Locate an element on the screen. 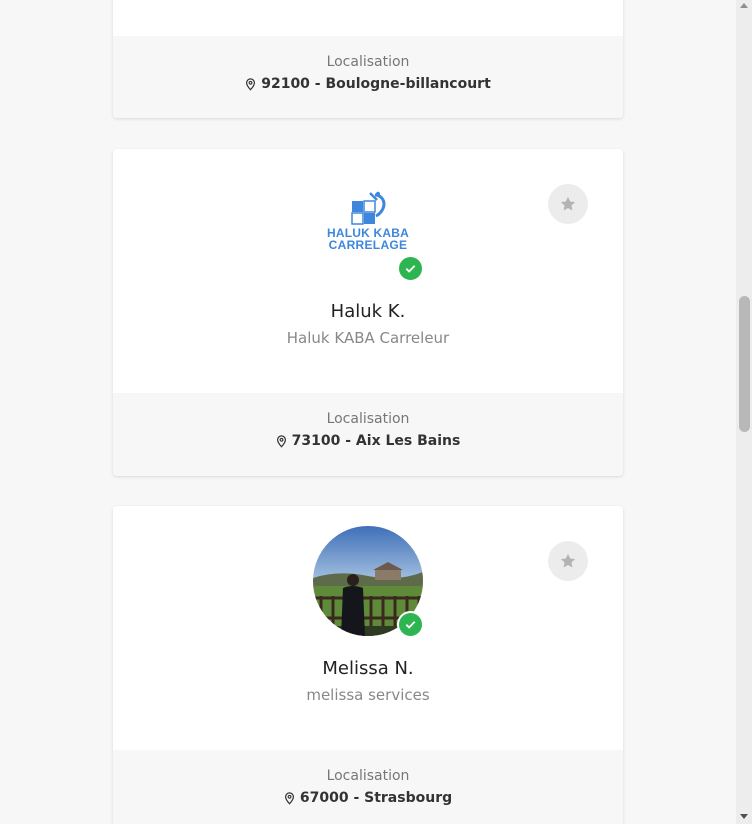 The height and width of the screenshot is (824, 752). location-value: 67000 - Strasbourg is located at coordinates (368, 798).